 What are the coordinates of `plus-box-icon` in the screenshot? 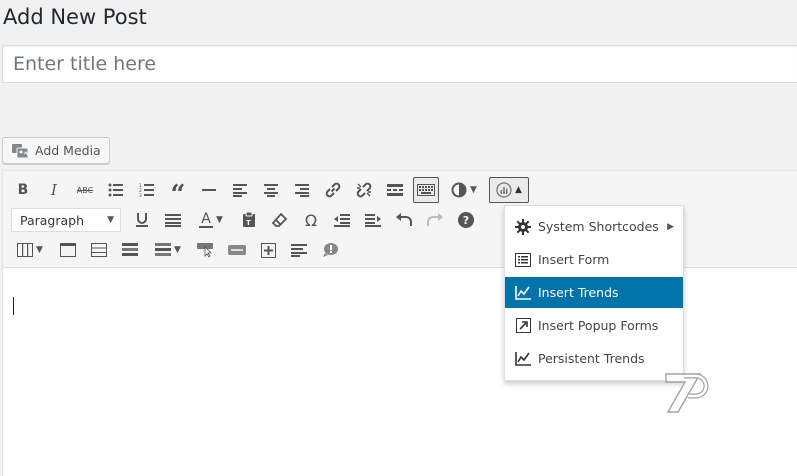 It's located at (268, 250).